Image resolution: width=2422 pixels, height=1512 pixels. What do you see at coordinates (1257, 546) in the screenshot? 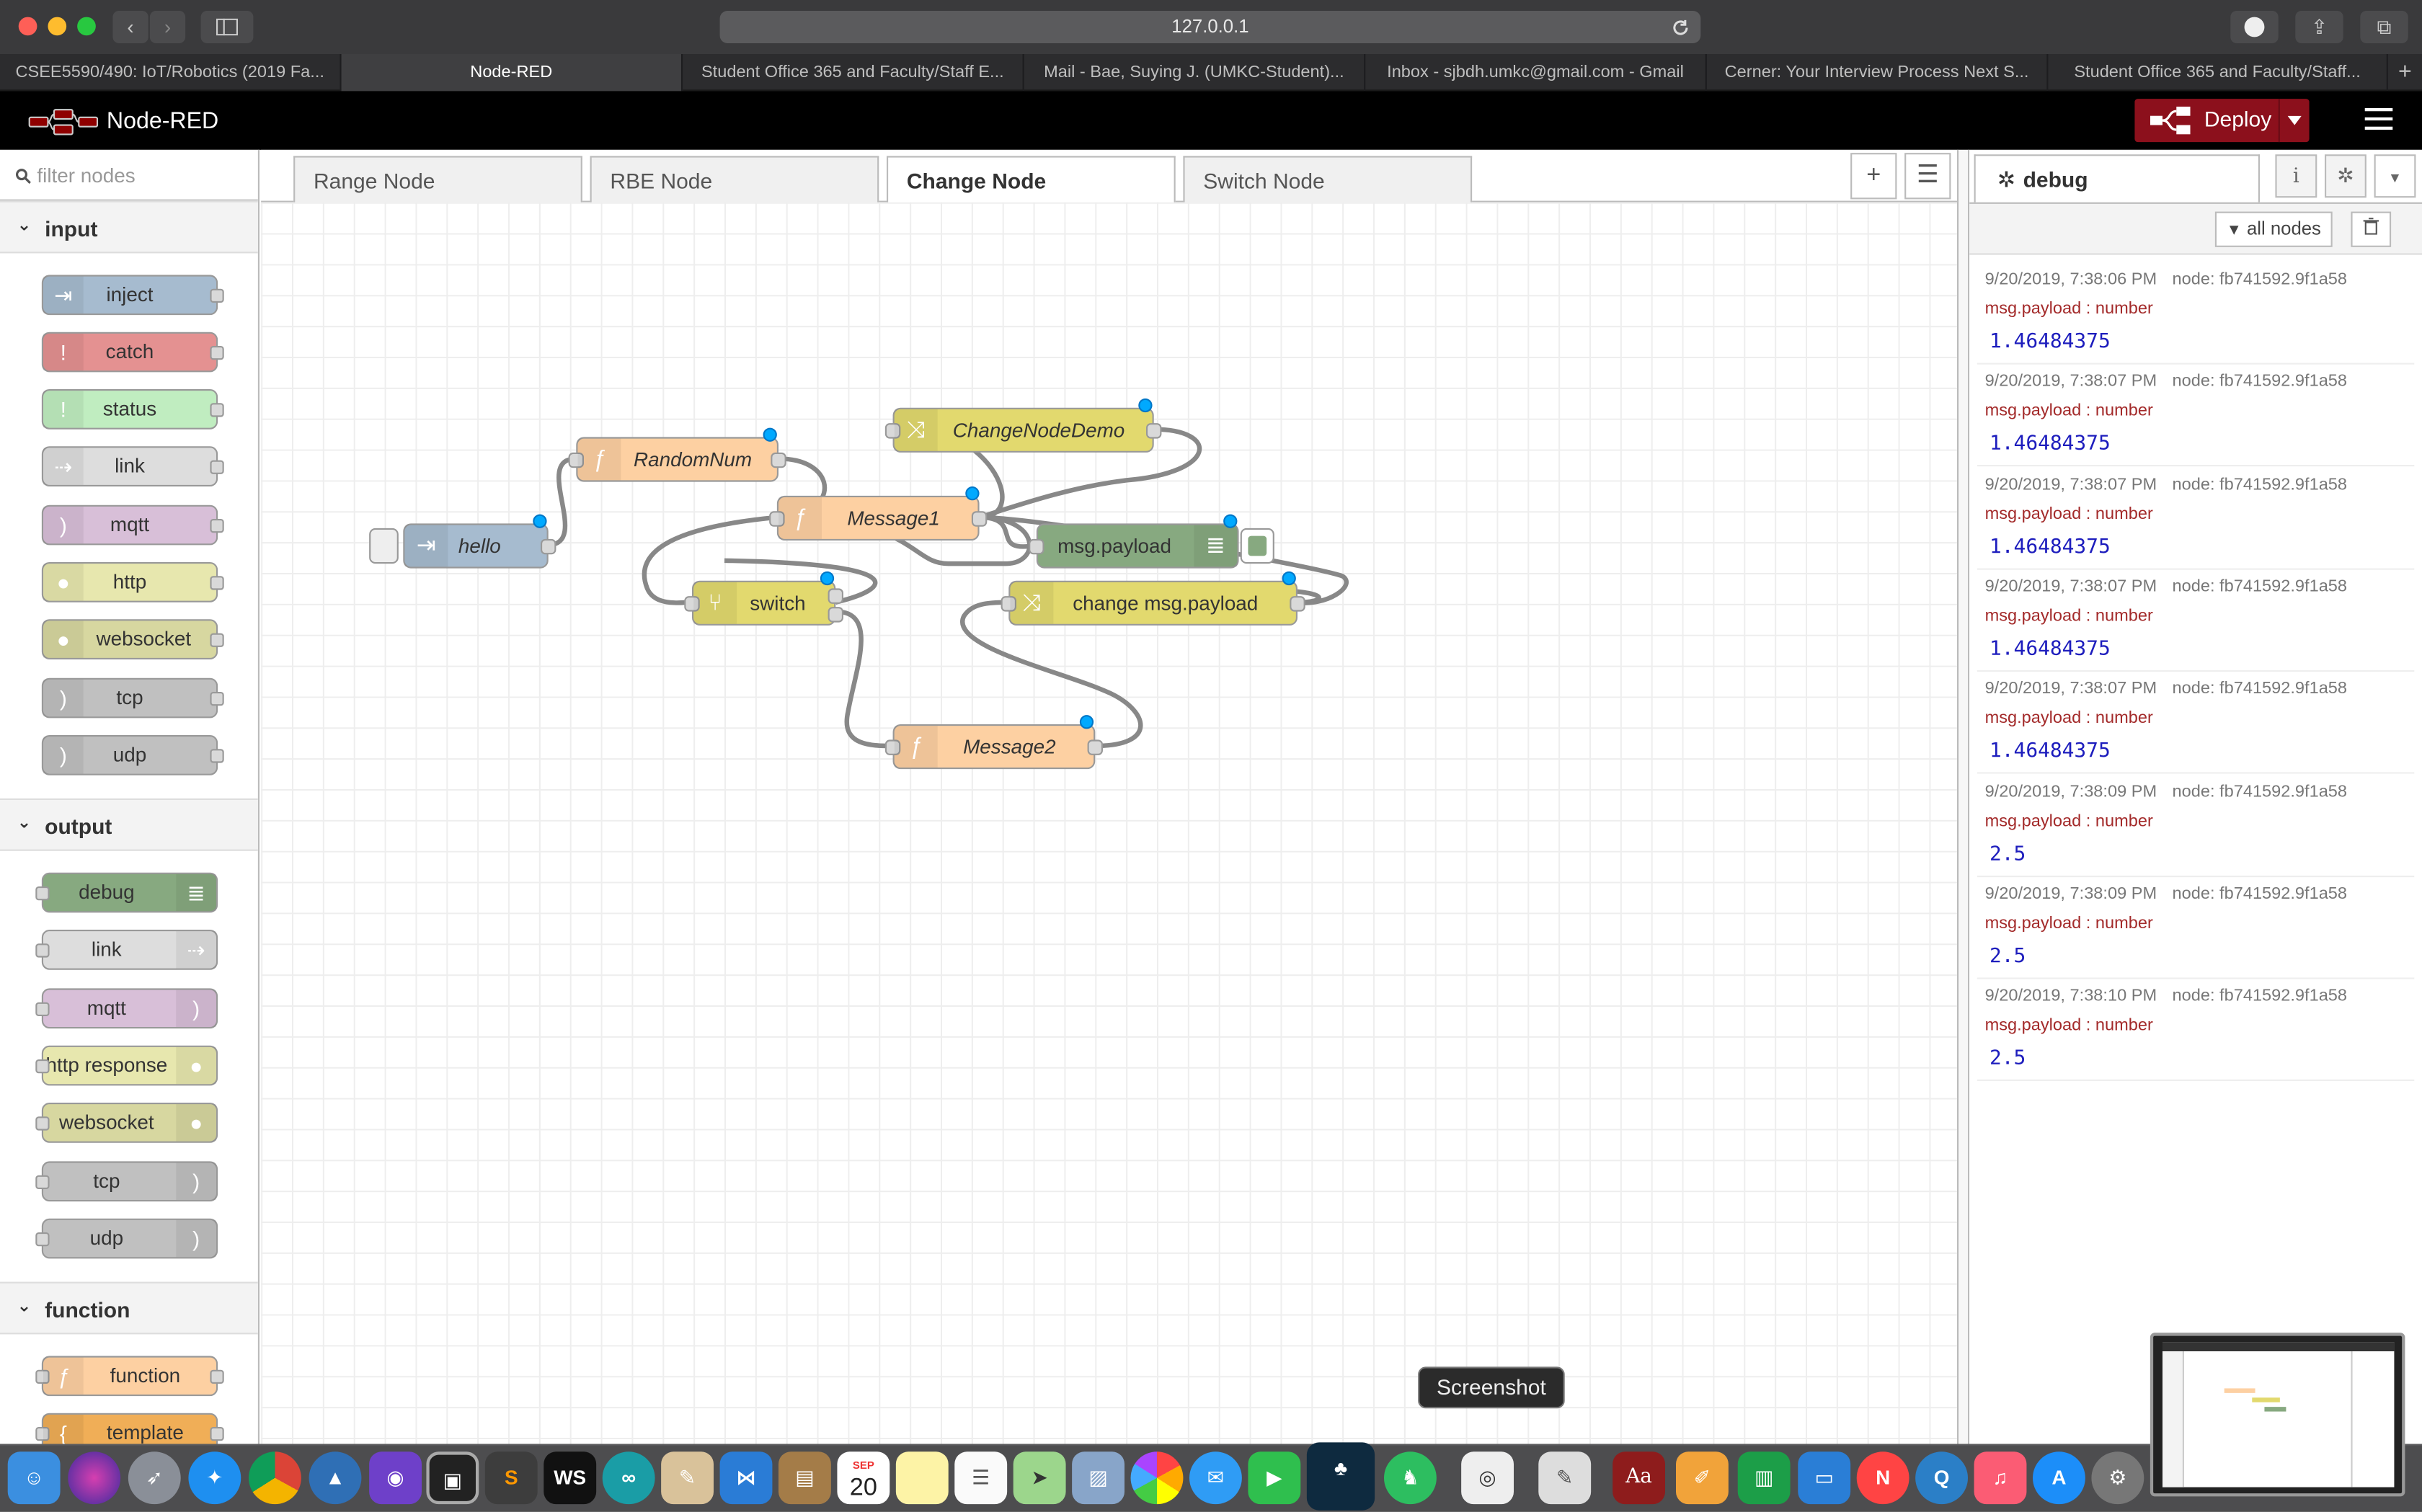
I see `debug-toggle-button` at bounding box center [1257, 546].